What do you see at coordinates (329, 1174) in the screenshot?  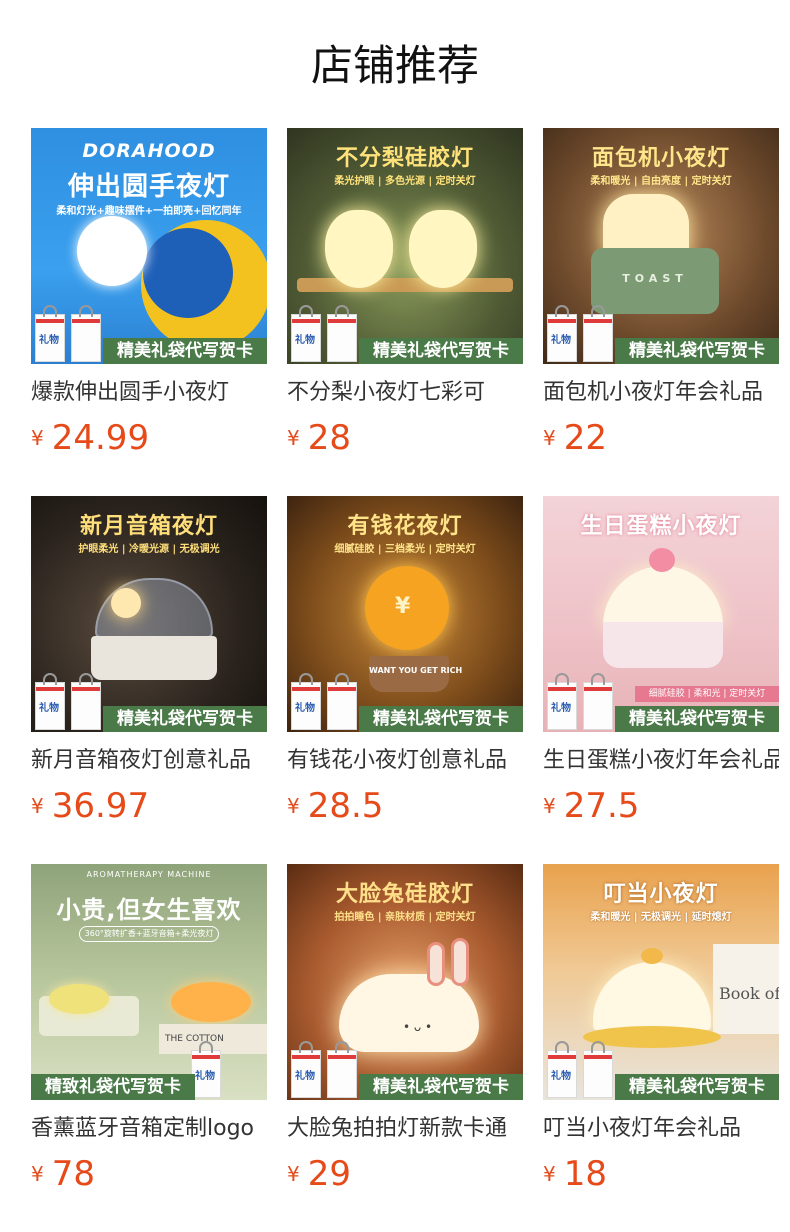 I see `price-amount: 29` at bounding box center [329, 1174].